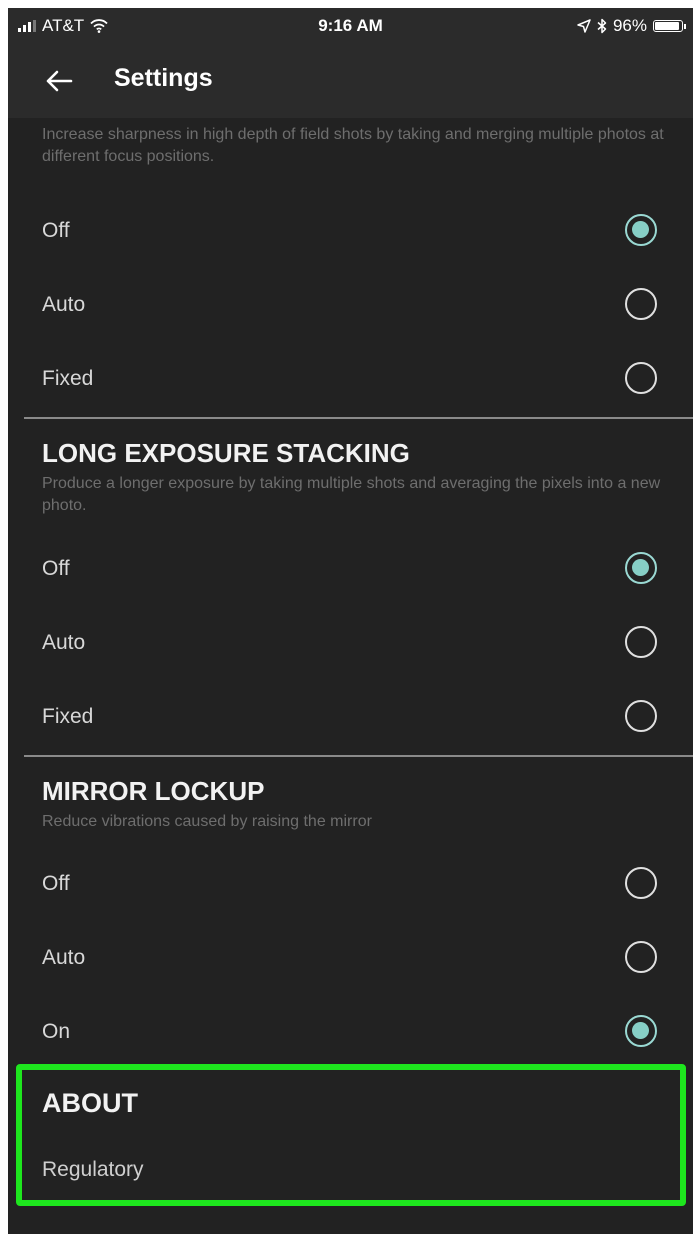  I want to click on about-item-regulatory: Regulatory, so click(93, 1170).